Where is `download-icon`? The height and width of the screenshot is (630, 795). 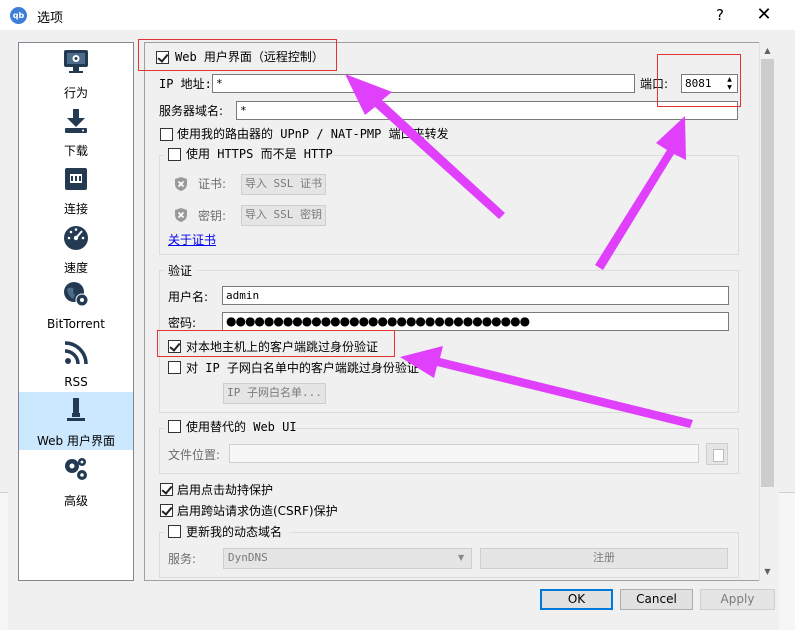
download-icon is located at coordinates (76, 121).